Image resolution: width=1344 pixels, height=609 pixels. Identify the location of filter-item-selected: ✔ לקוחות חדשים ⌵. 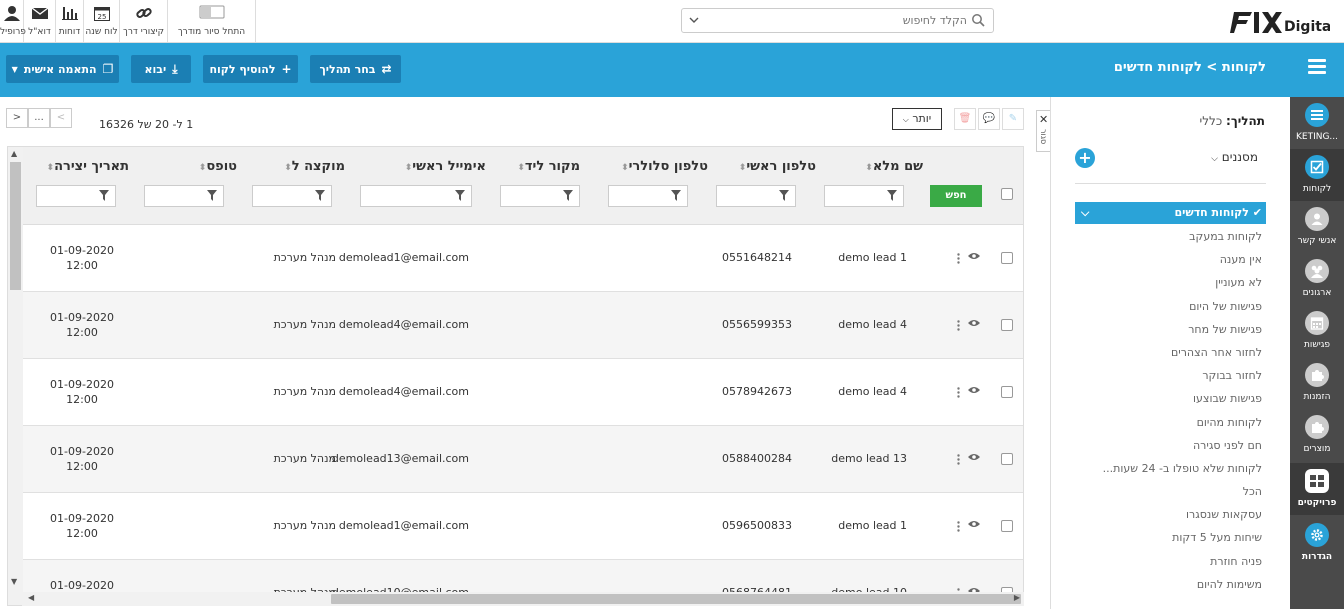
(1170, 213).